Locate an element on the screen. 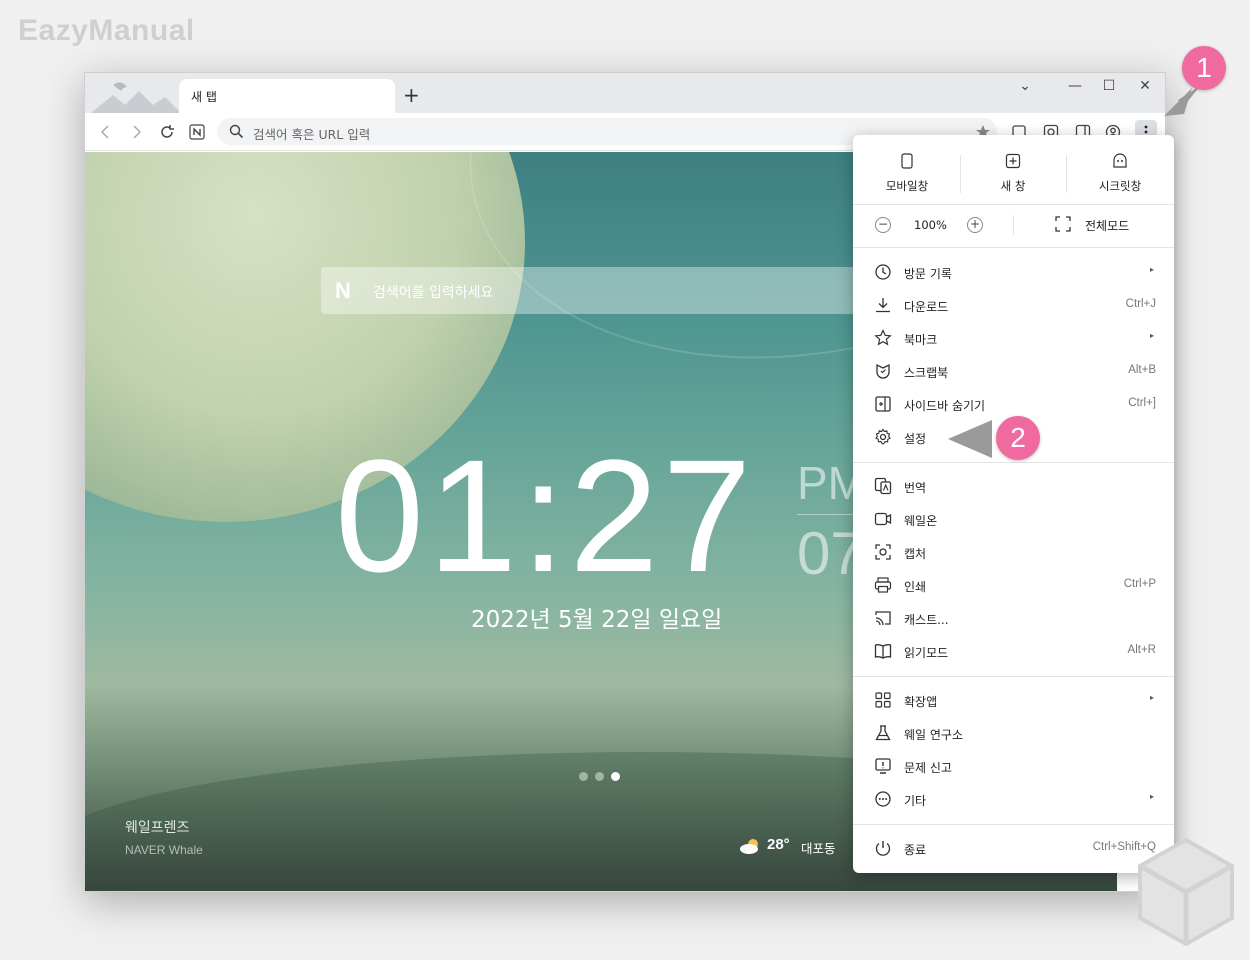 This screenshot has width=1250, height=960. back-icon is located at coordinates (105, 132).